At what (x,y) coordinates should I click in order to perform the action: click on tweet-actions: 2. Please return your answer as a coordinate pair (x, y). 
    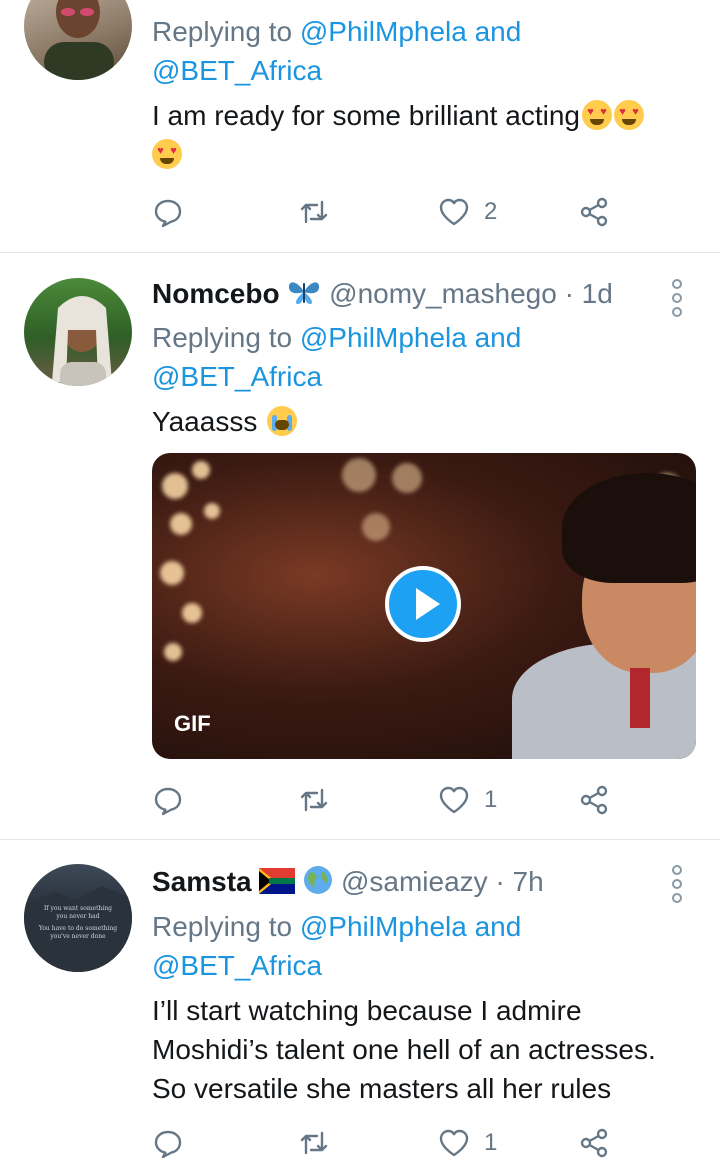
    Looking at the image, I should click on (387, 212).